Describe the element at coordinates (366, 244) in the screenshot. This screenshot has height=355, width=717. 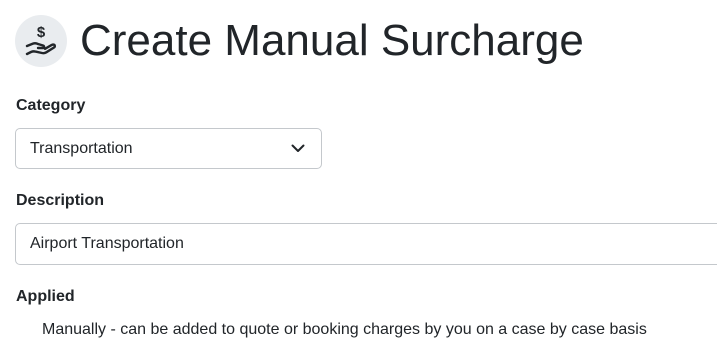
I see `description-input` at that location.